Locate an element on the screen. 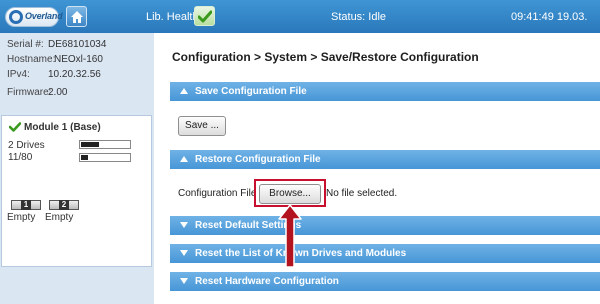 This screenshot has width=600, height=304. logo-ring-icon is located at coordinates (16, 17).